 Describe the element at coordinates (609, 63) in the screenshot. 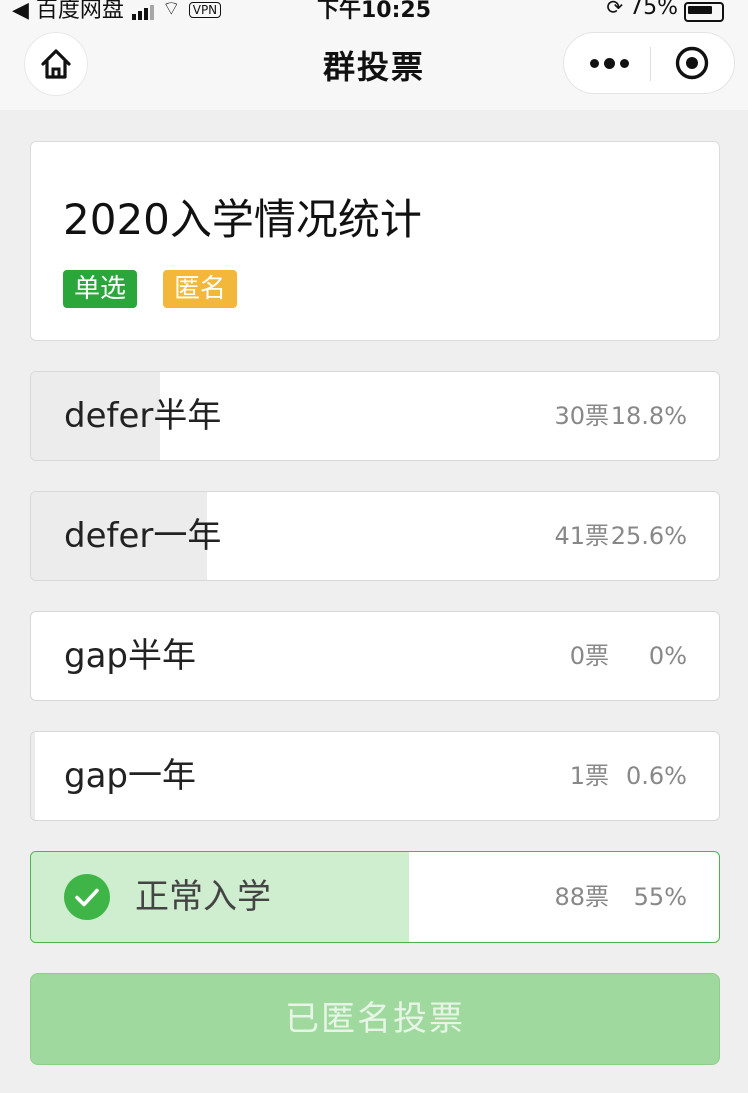

I see `more-button` at that location.